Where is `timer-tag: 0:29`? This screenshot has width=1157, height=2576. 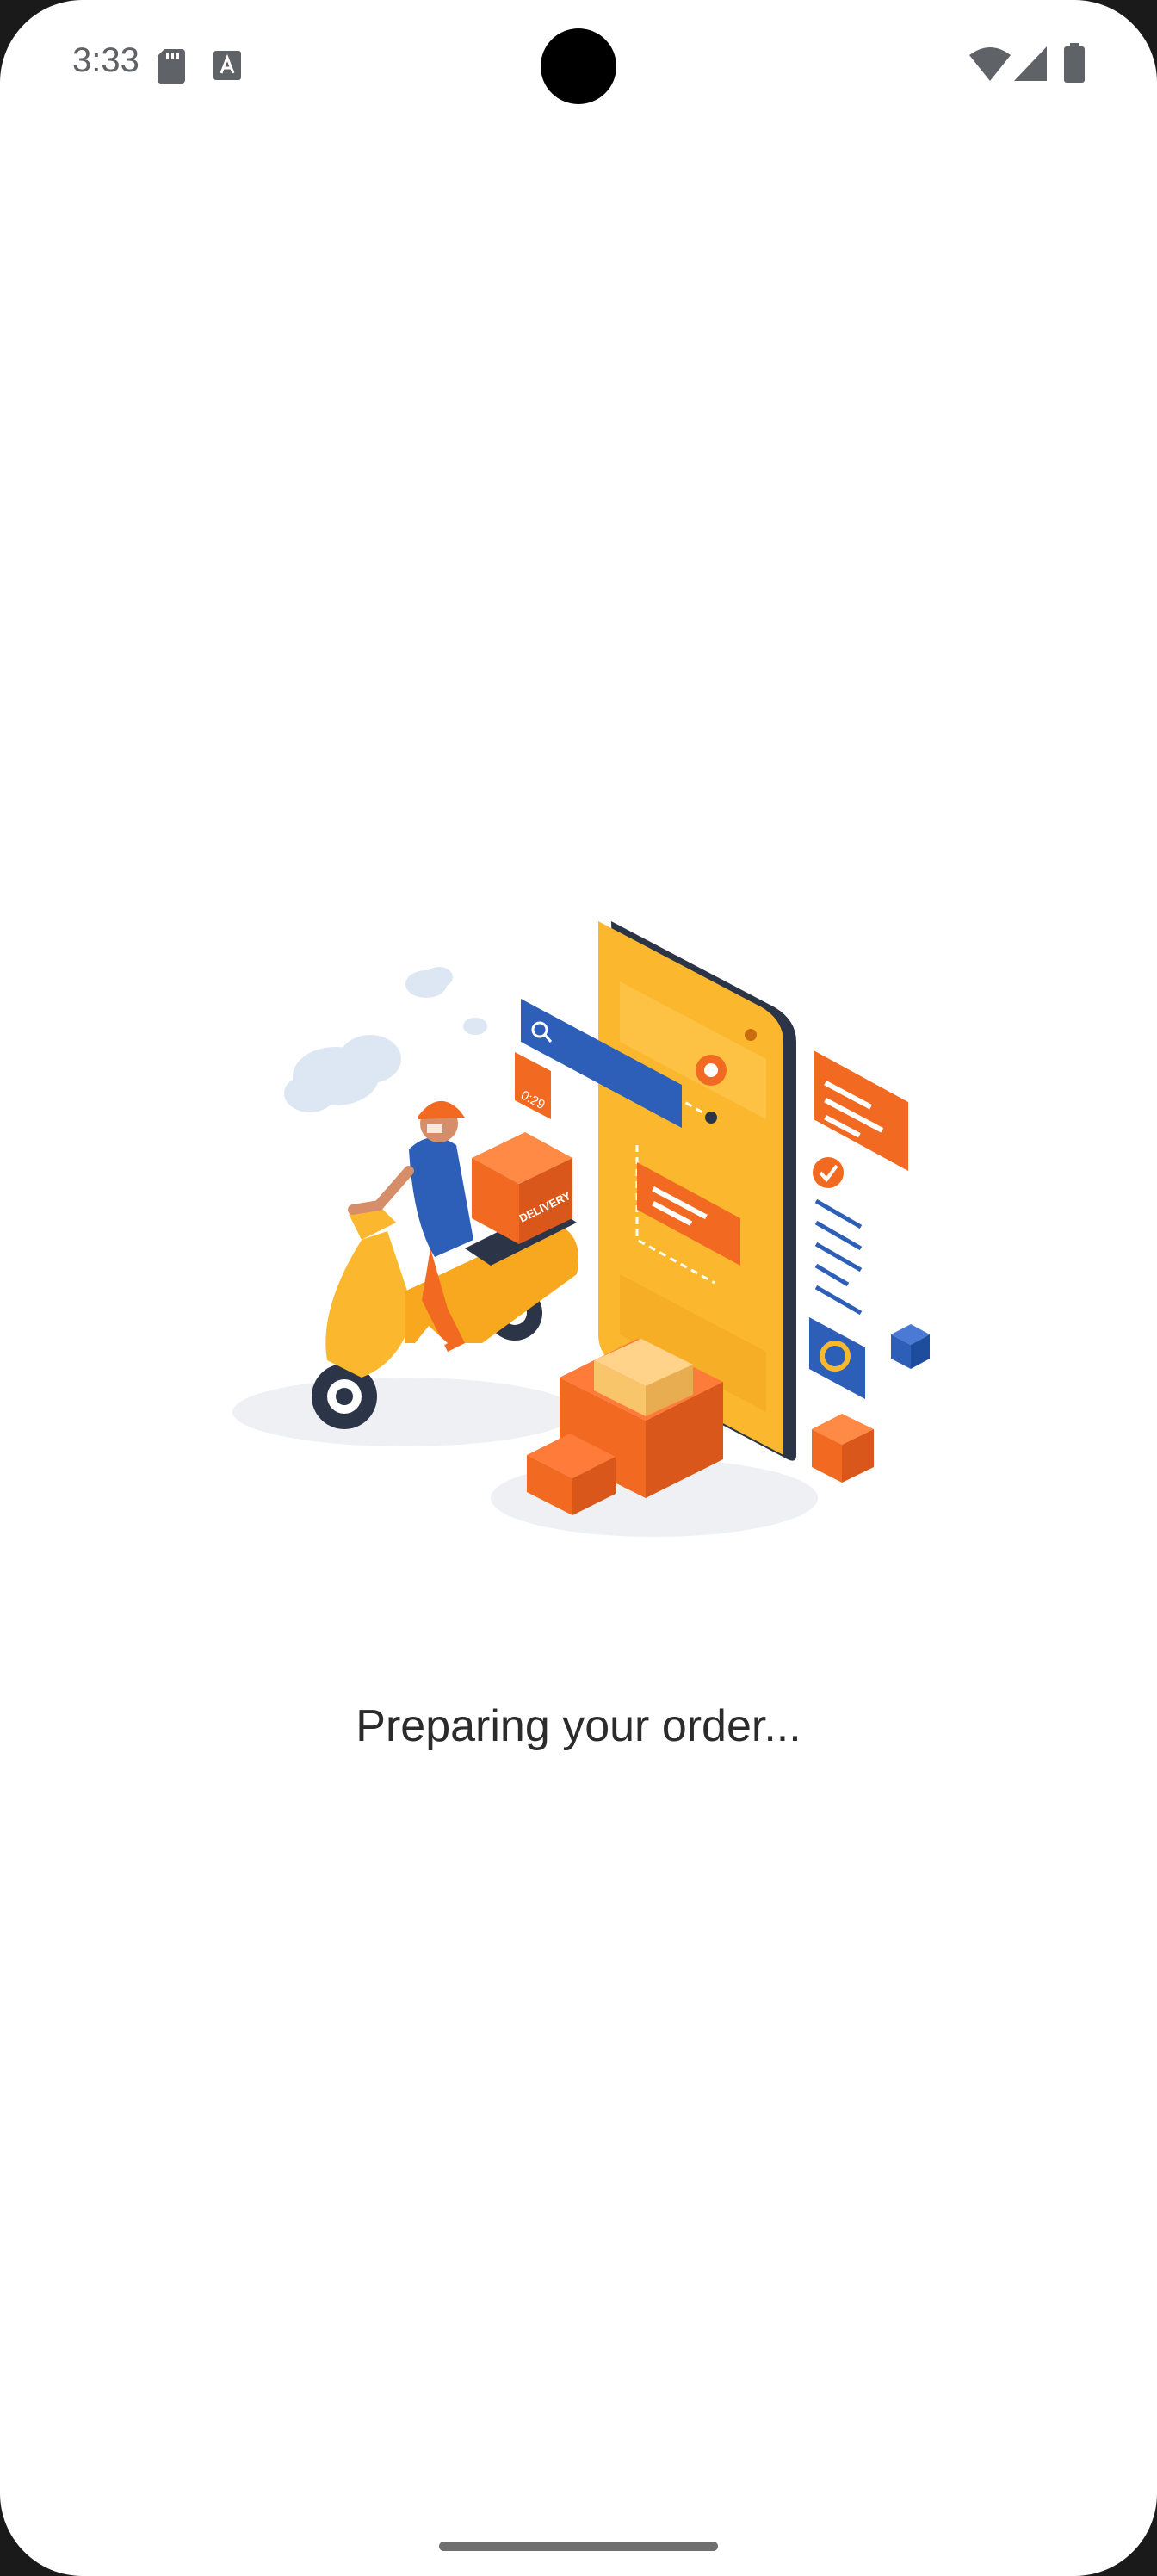 timer-tag: 0:29 is located at coordinates (533, 1085).